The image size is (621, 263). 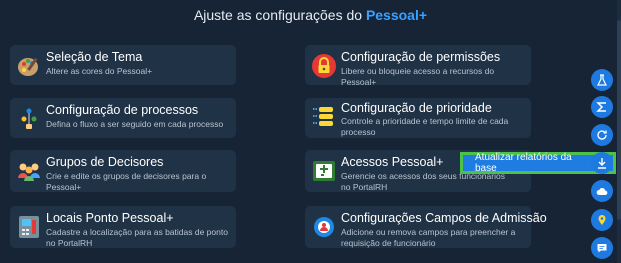 I want to click on sum-button, so click(x=602, y=107).